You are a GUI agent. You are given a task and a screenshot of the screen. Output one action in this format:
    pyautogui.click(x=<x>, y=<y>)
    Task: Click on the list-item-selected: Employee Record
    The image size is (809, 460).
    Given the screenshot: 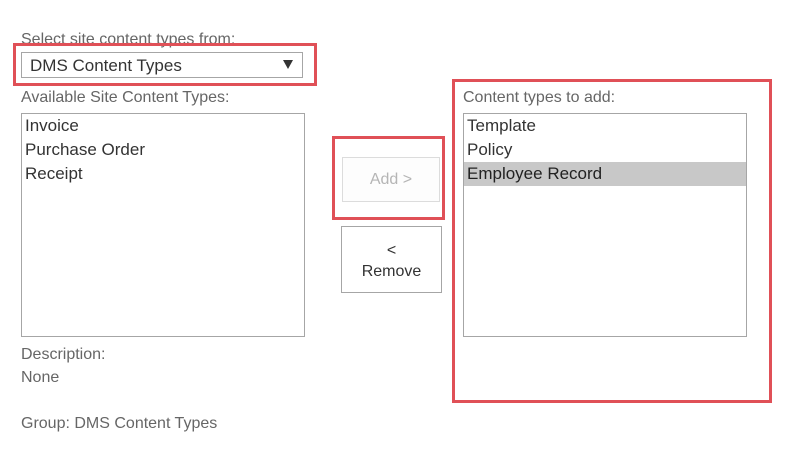 What is the action you would take?
    pyautogui.click(x=605, y=174)
    